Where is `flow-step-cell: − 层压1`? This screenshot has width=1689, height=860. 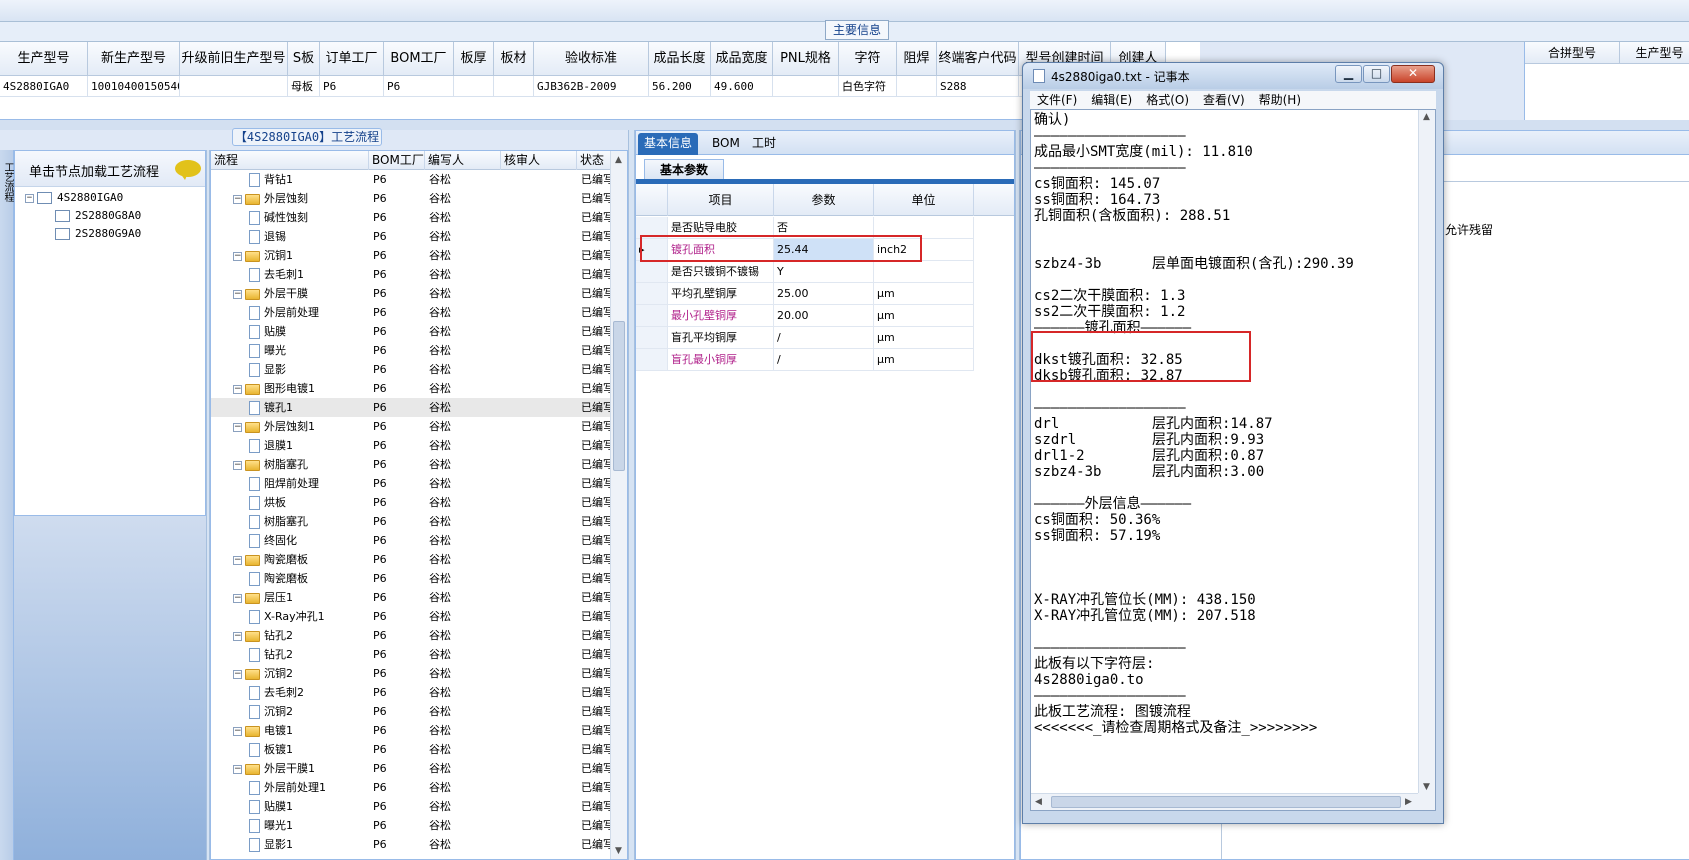
flow-step-cell: − 层压1 is located at coordinates (301, 597).